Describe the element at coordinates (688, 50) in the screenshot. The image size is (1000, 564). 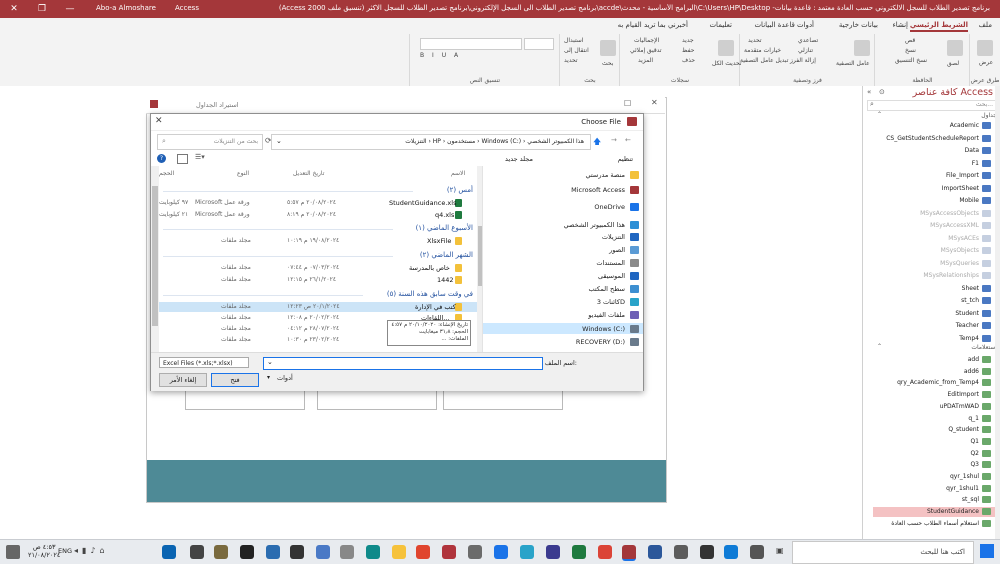
I see `save-record-button: حفظ` at that location.